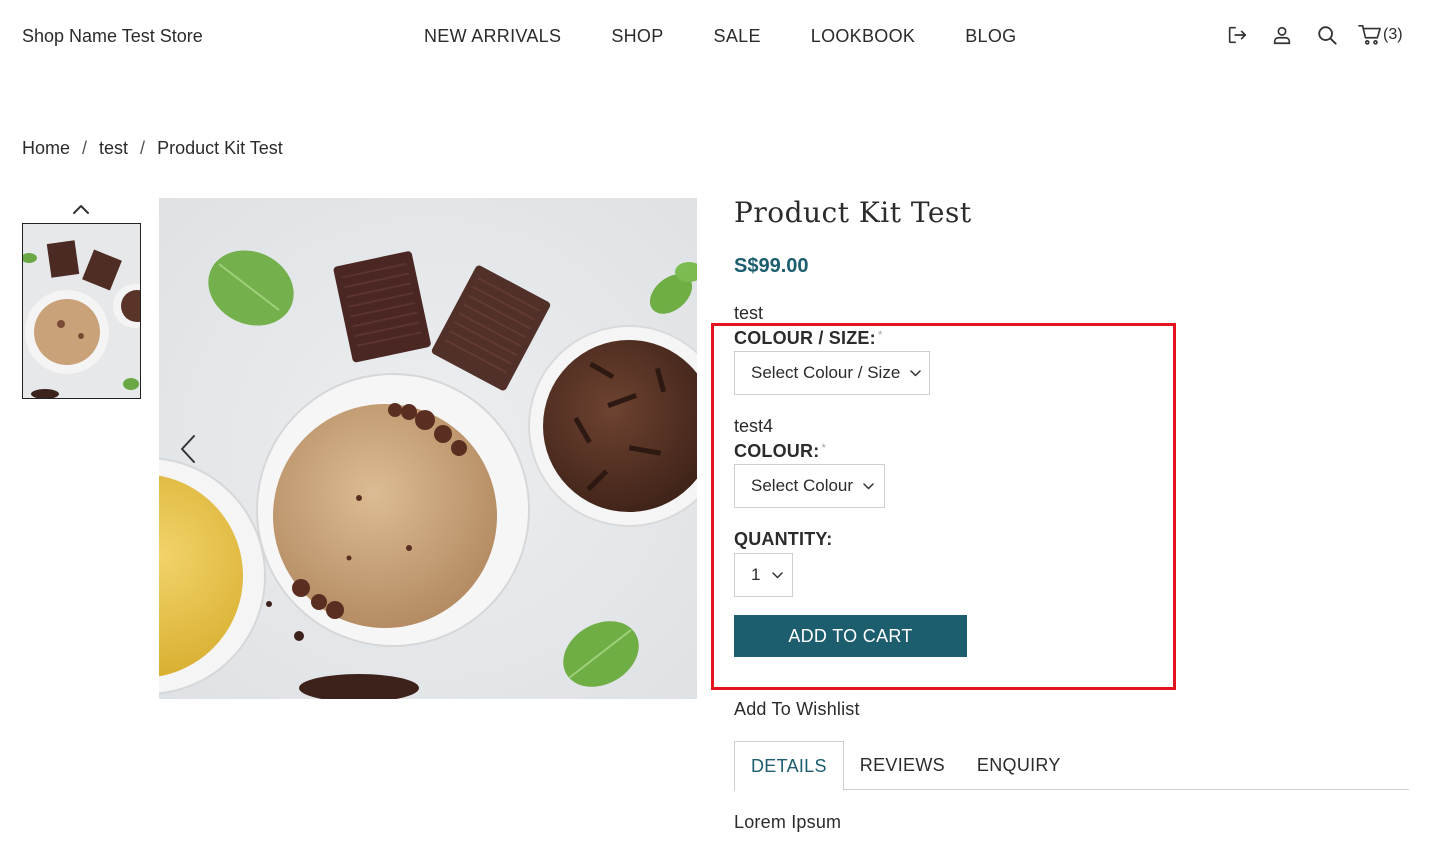  Describe the element at coordinates (902, 765) in the screenshot. I see `tab-reviews: REVIEWS` at that location.